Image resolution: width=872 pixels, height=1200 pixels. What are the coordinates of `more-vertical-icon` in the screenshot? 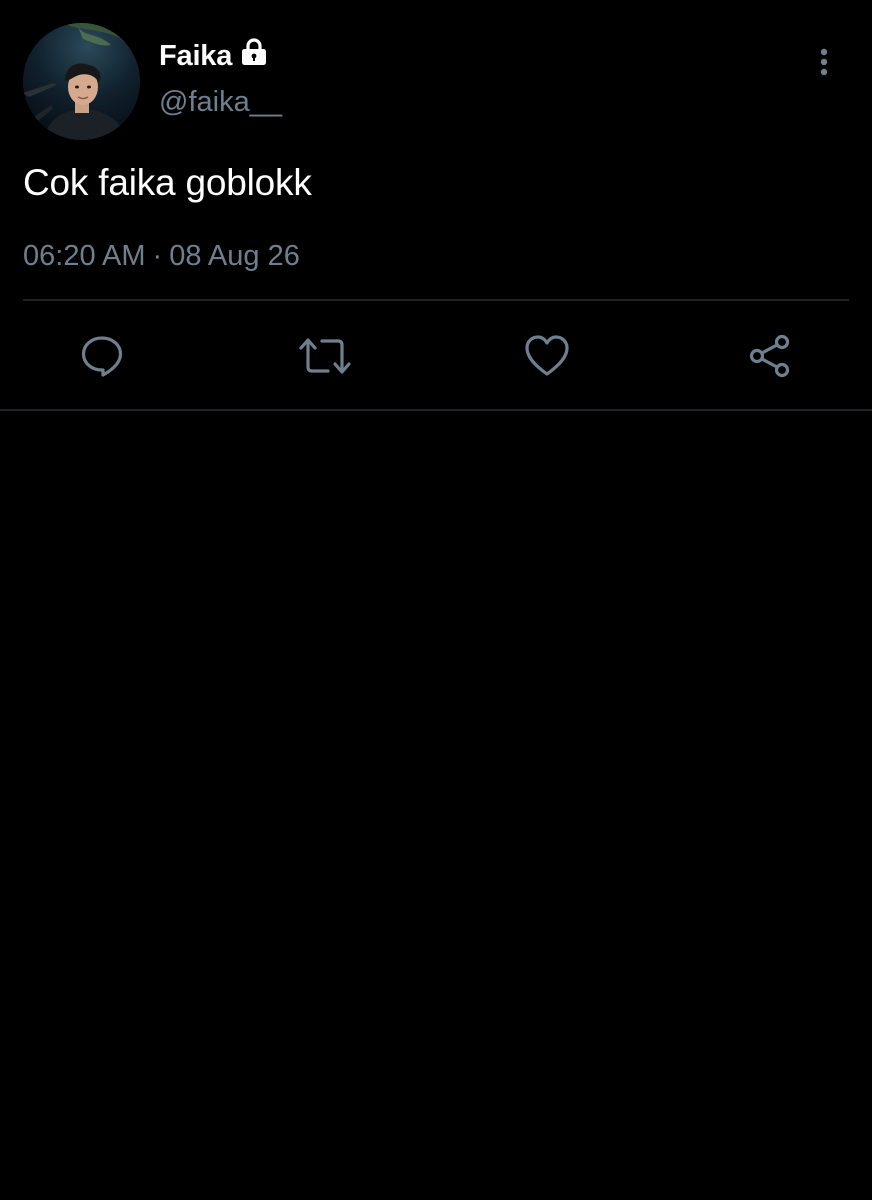 It's located at (824, 62).